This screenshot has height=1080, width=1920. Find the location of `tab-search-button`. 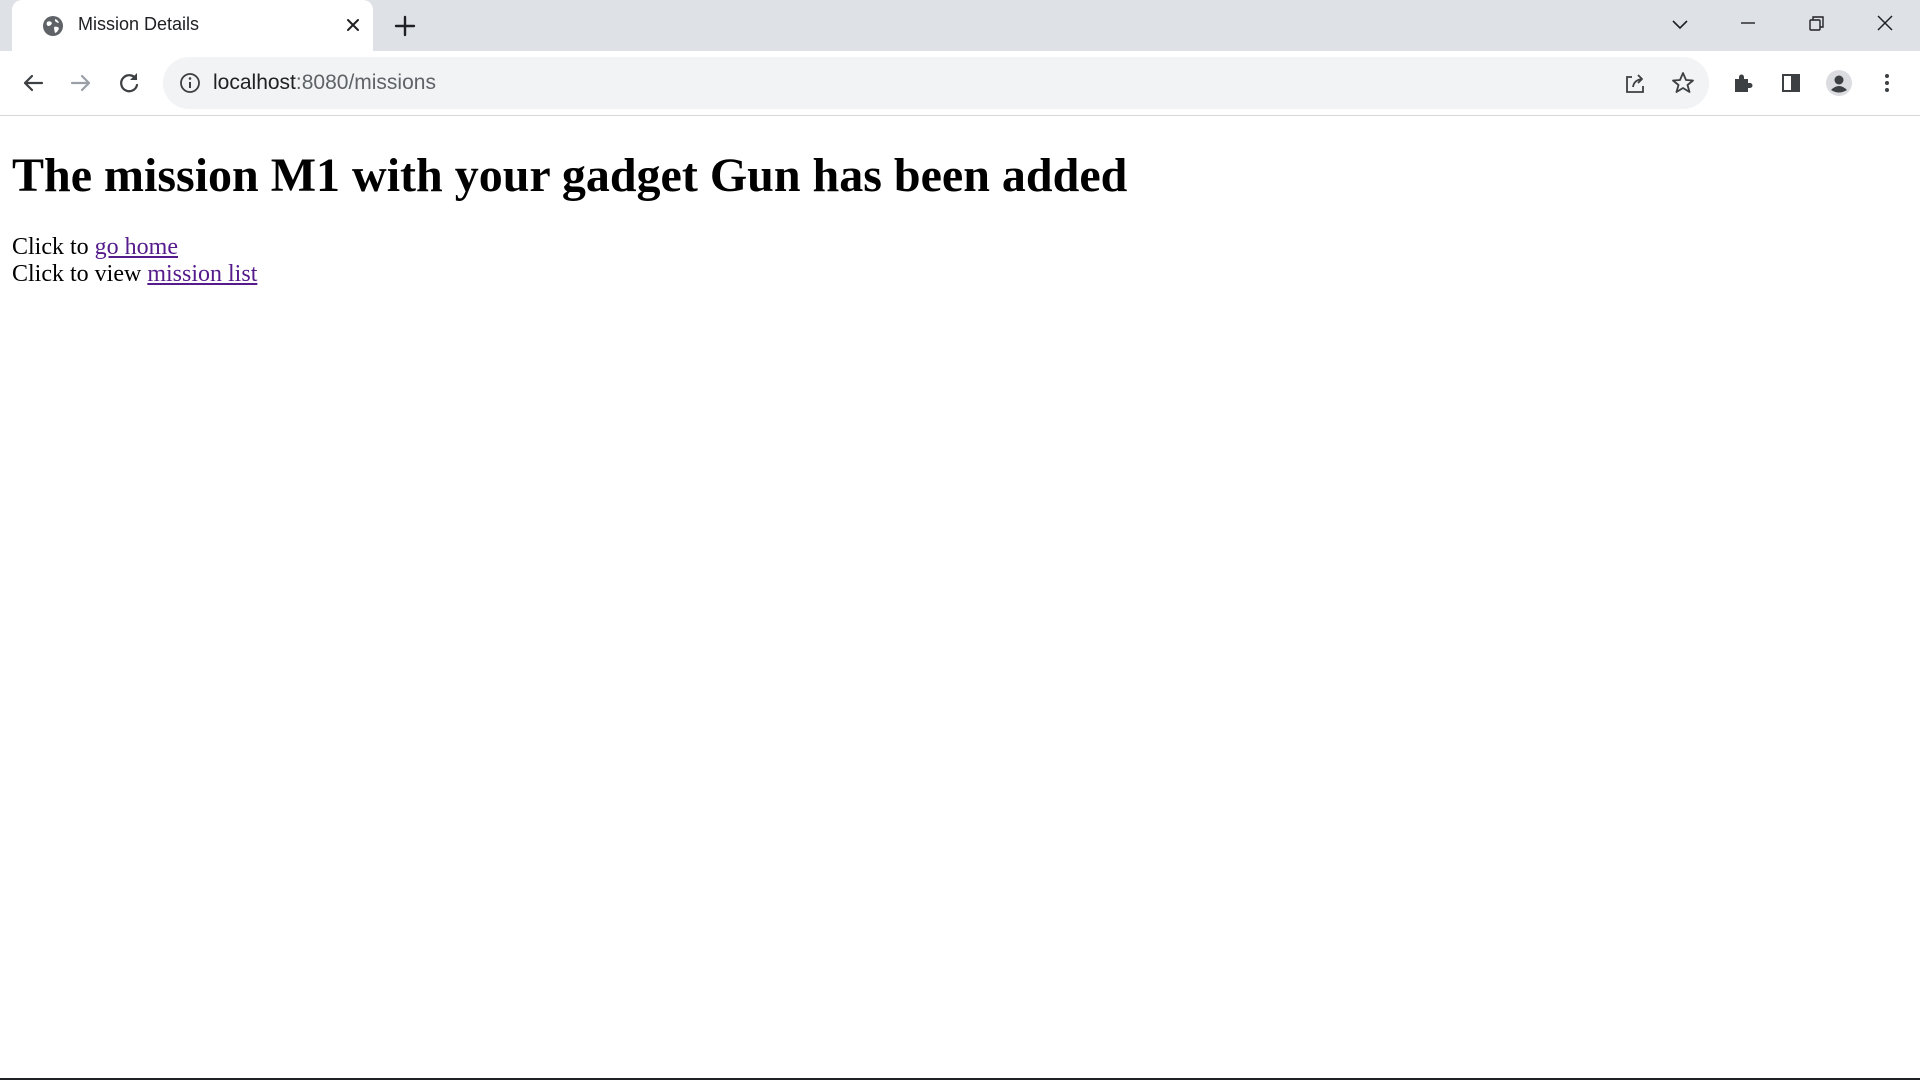

tab-search-button is located at coordinates (1680, 25).